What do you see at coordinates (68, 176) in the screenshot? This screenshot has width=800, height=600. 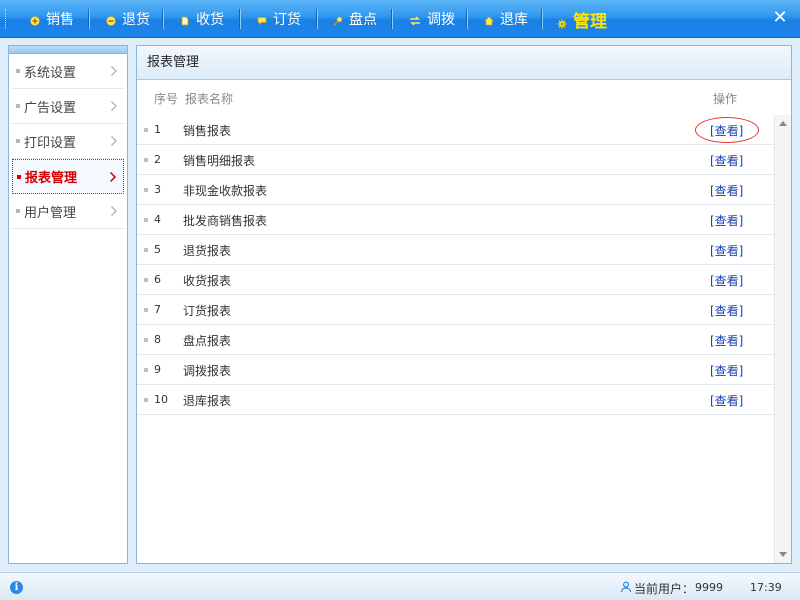 I see `sidebar-item-report-management: 报表管理` at bounding box center [68, 176].